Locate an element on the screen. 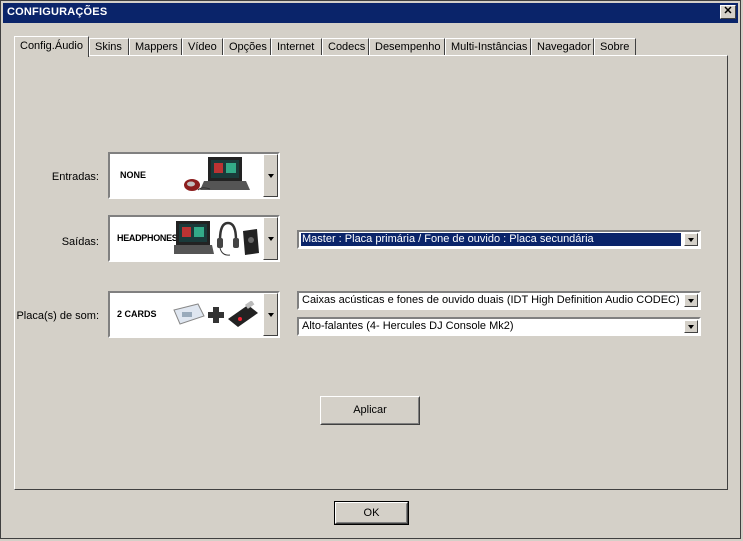 This screenshot has width=743, height=541. ok-button: OK is located at coordinates (371, 513).